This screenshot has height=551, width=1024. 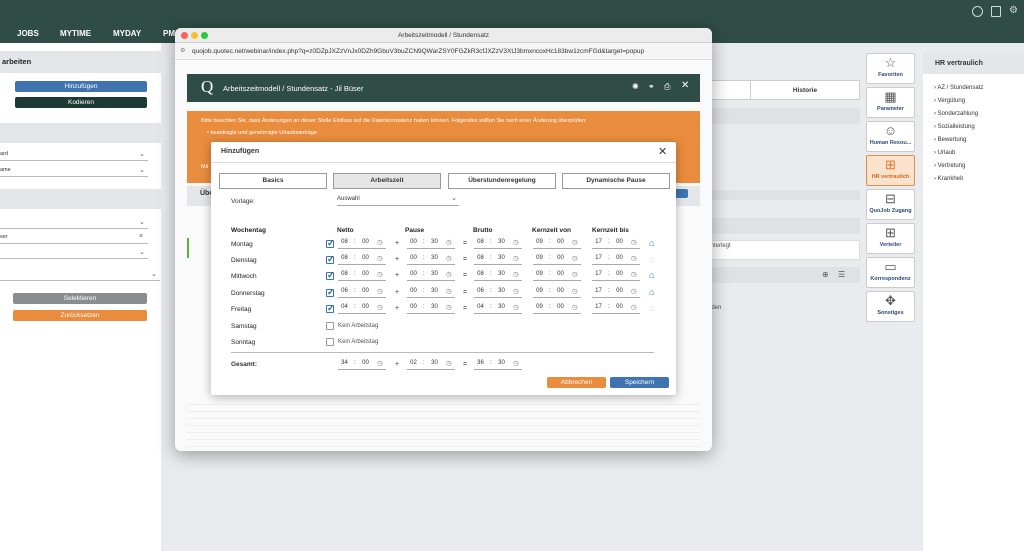 I want to click on print-icon: ⎙, so click(x=667, y=87).